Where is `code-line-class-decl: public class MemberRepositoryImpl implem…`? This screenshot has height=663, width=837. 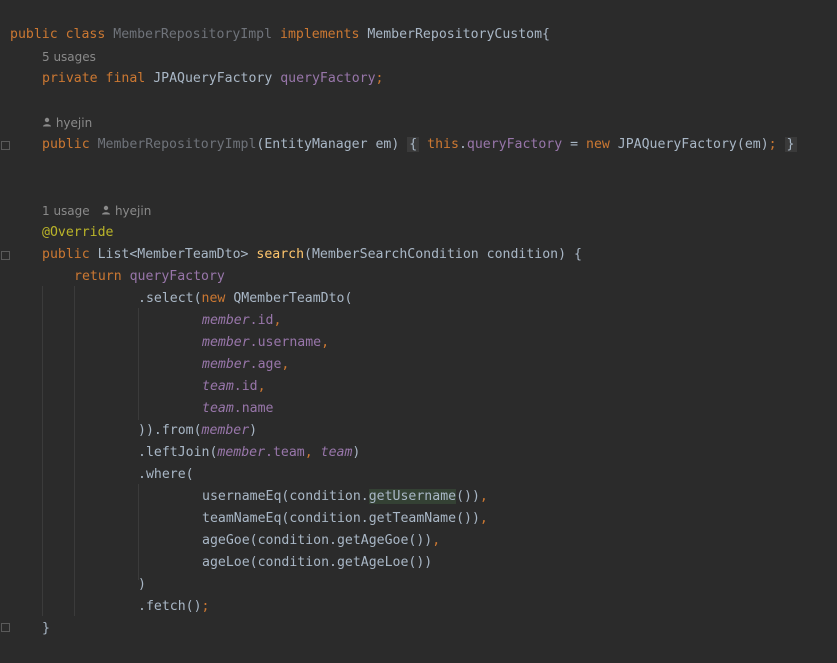
code-line-class-decl: public class MemberRepositoryImpl implem… is located at coordinates (280, 22).